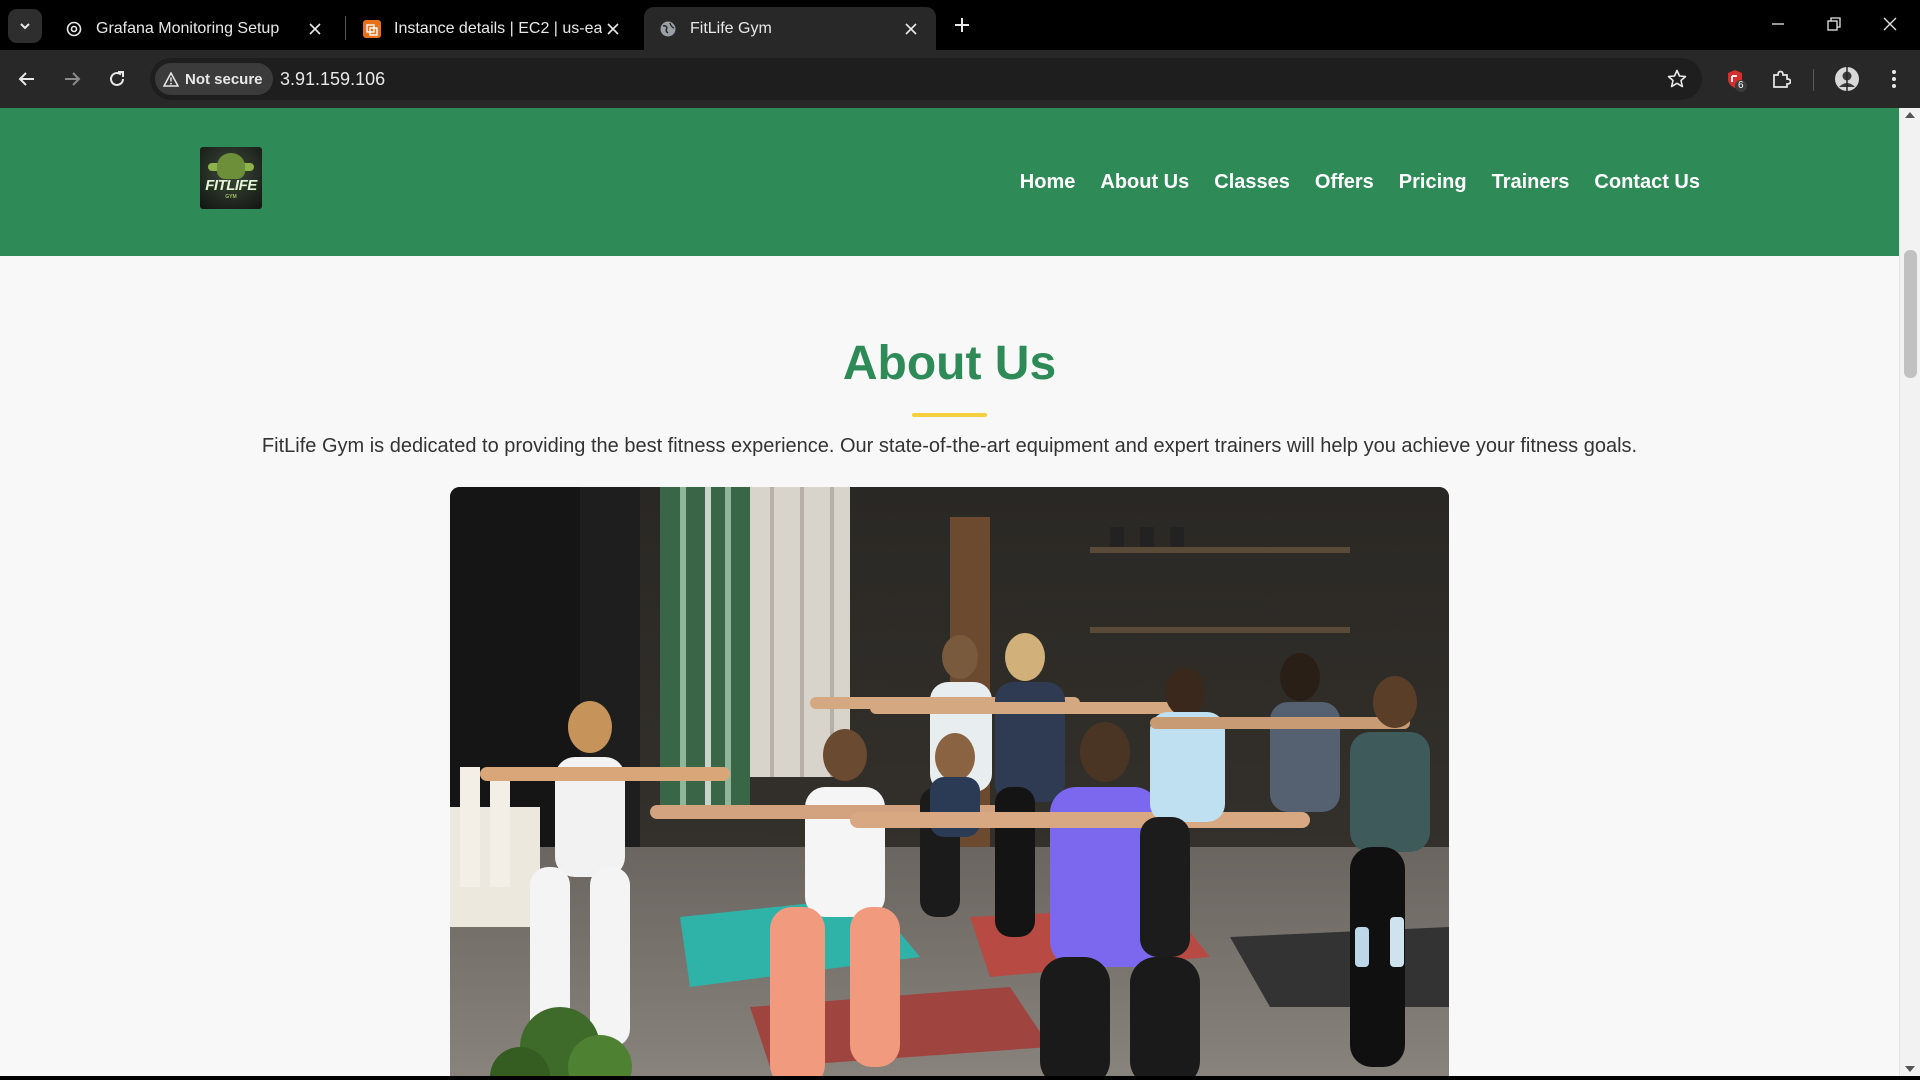  What do you see at coordinates (1048, 182) in the screenshot?
I see `nav-home: Home` at bounding box center [1048, 182].